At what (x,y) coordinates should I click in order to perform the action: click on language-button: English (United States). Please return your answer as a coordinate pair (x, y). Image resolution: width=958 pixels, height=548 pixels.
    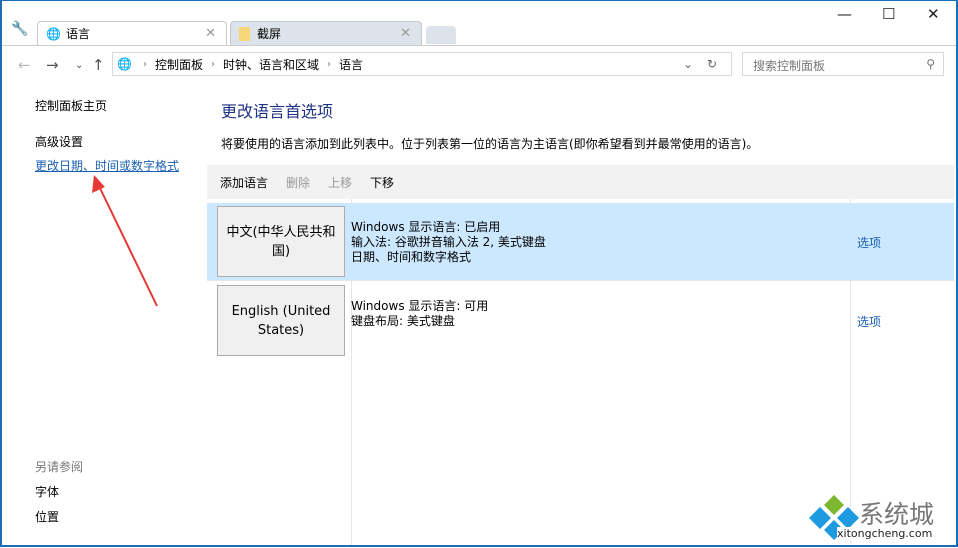
    Looking at the image, I should click on (281, 320).